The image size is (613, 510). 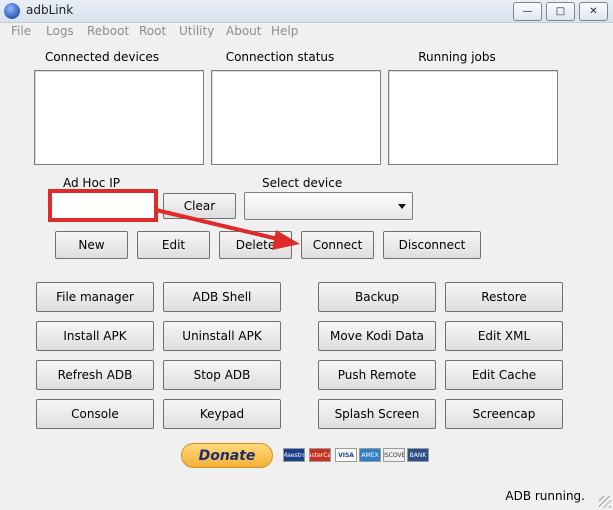 I want to click on file-manager-button: File manager, so click(x=95, y=297).